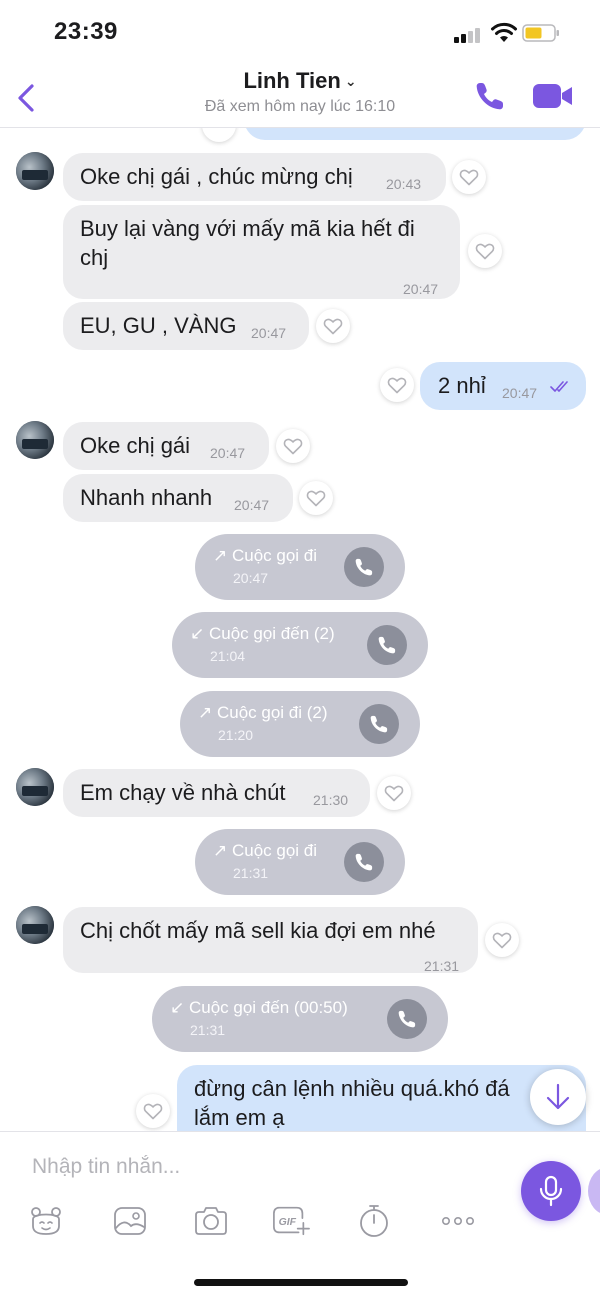 This screenshot has width=600, height=1298. What do you see at coordinates (559, 386) in the screenshot?
I see `read-receipt-icon` at bounding box center [559, 386].